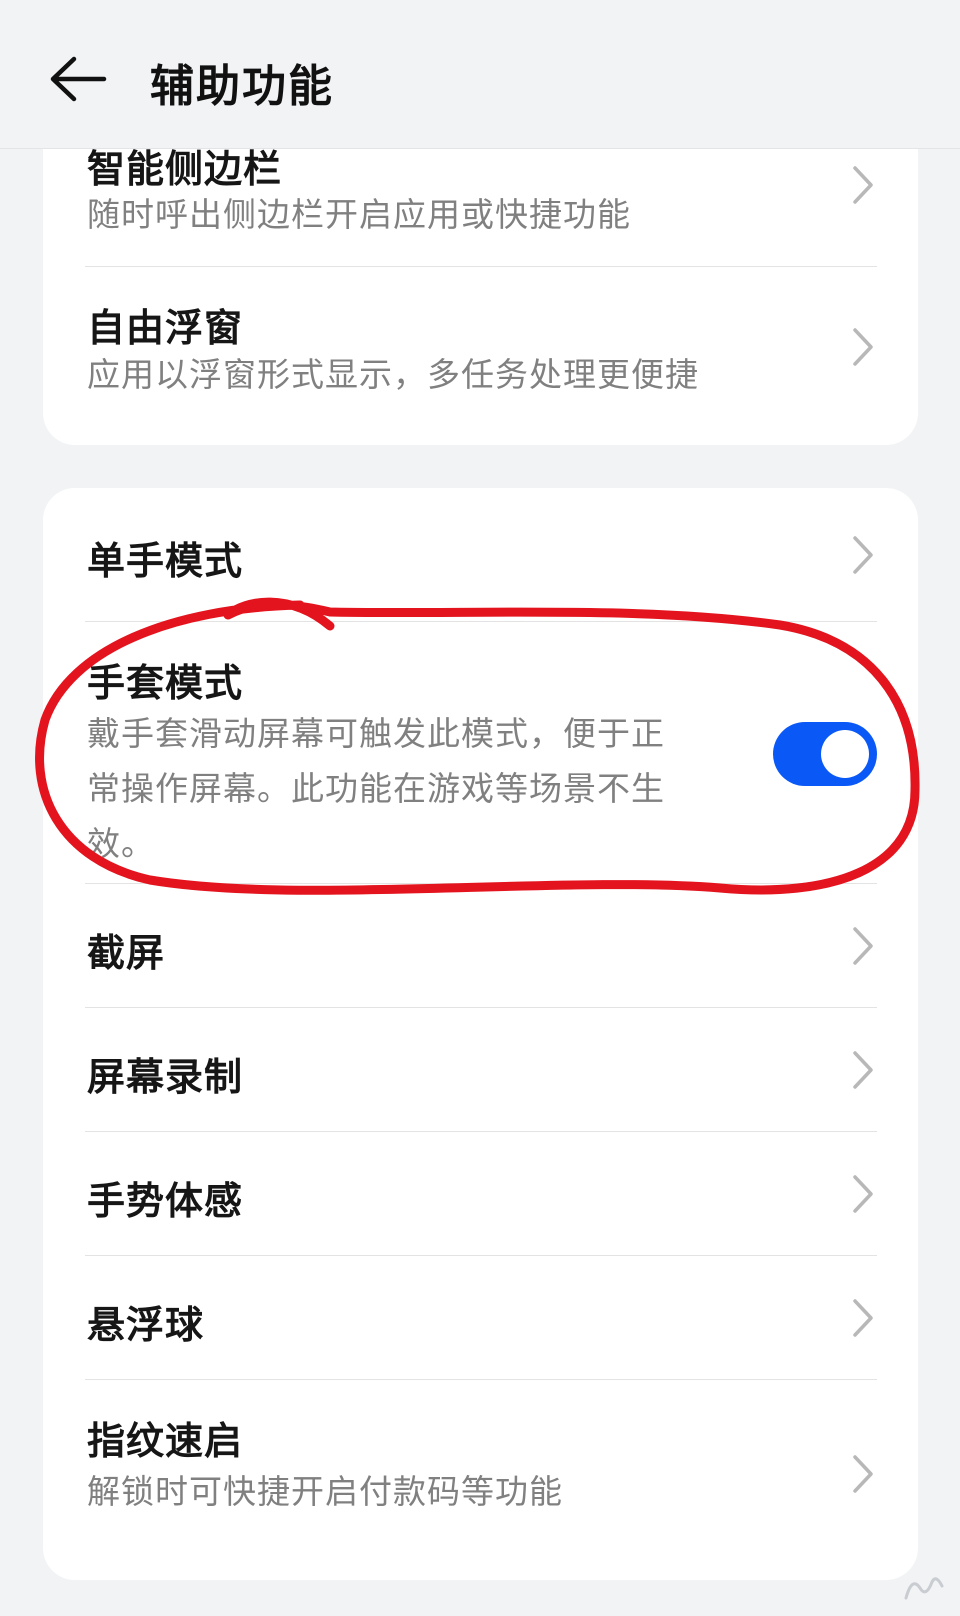 Image resolution: width=960 pixels, height=1616 pixels. Describe the element at coordinates (165, 1201) in the screenshot. I see `item-title: 手势体感` at that location.